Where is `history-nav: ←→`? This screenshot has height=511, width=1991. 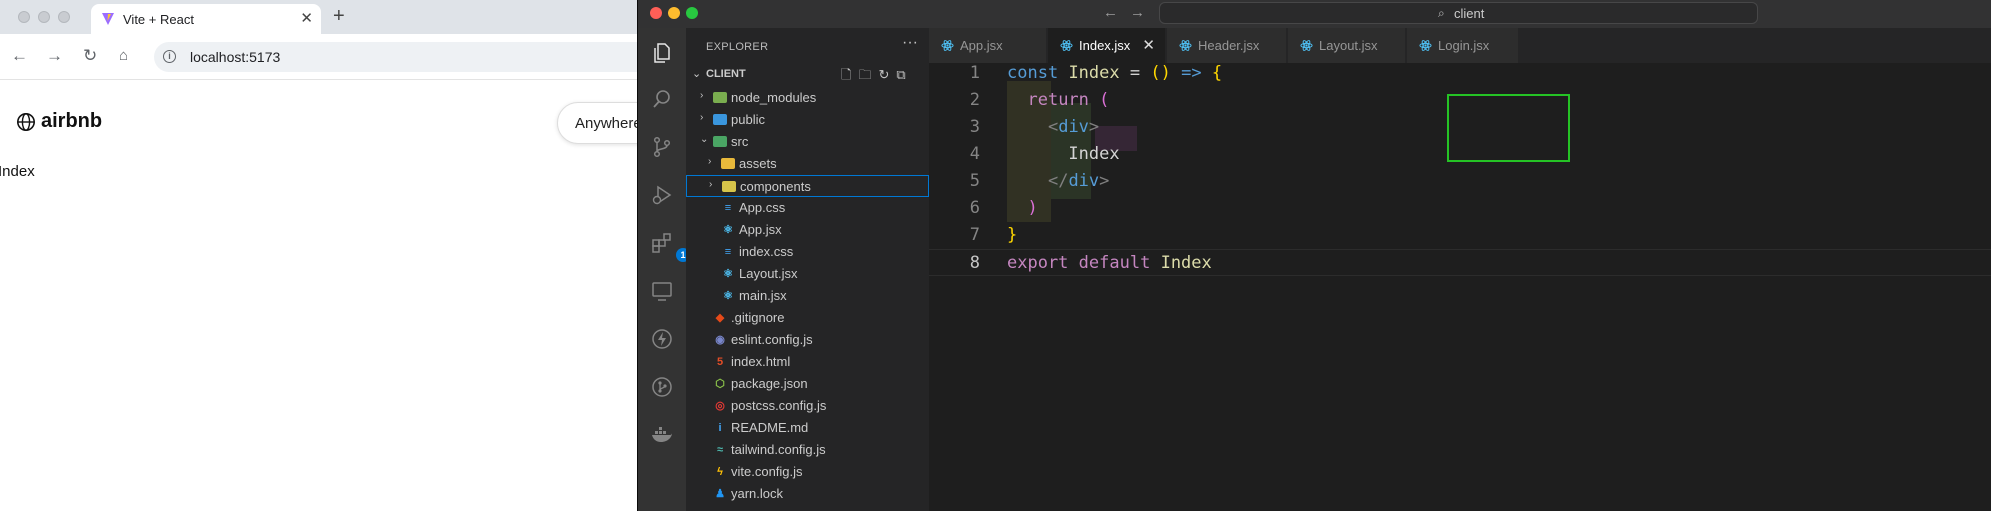
history-nav: ←→ is located at coordinates (1130, 12).